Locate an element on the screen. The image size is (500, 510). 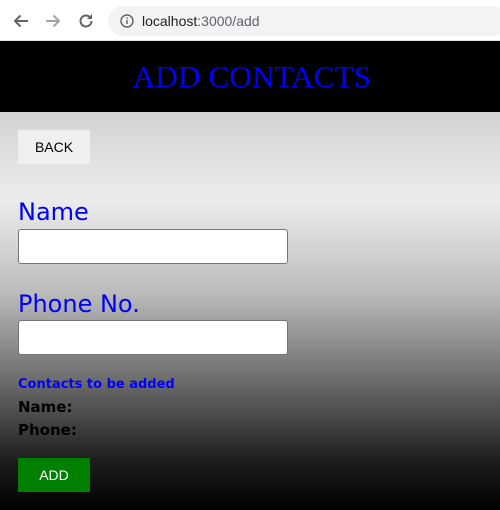
forward-arrow-icon is located at coordinates (53, 21).